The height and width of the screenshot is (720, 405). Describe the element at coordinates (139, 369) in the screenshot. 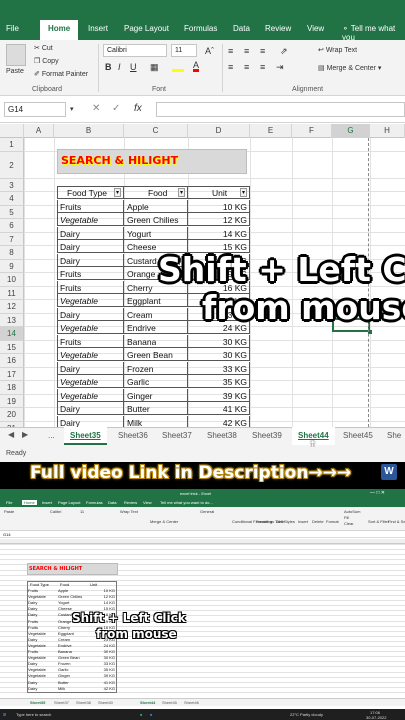

I see `food-cell: Frozen` at that location.